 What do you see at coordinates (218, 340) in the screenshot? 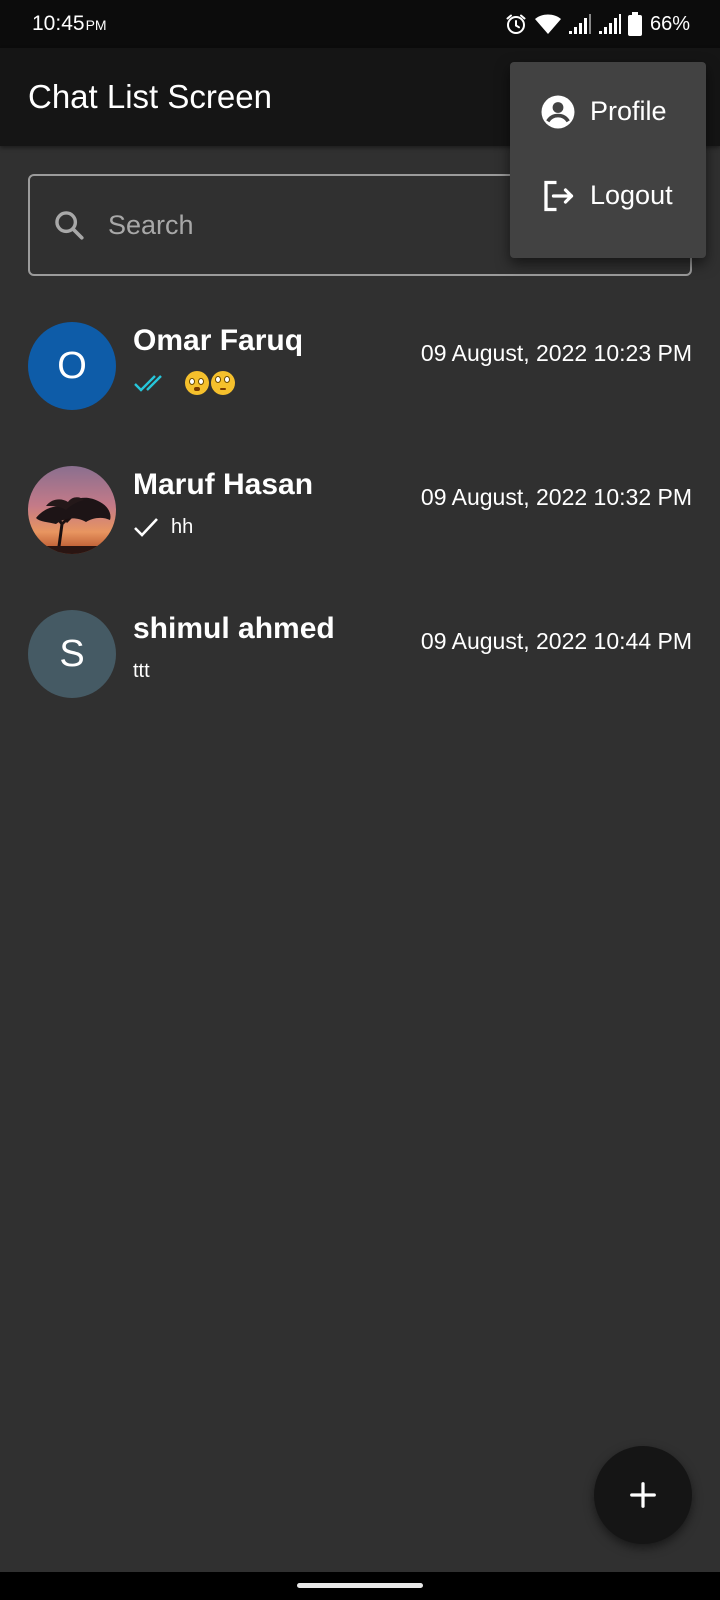
I see `chat-name: Omar Faruq` at bounding box center [218, 340].